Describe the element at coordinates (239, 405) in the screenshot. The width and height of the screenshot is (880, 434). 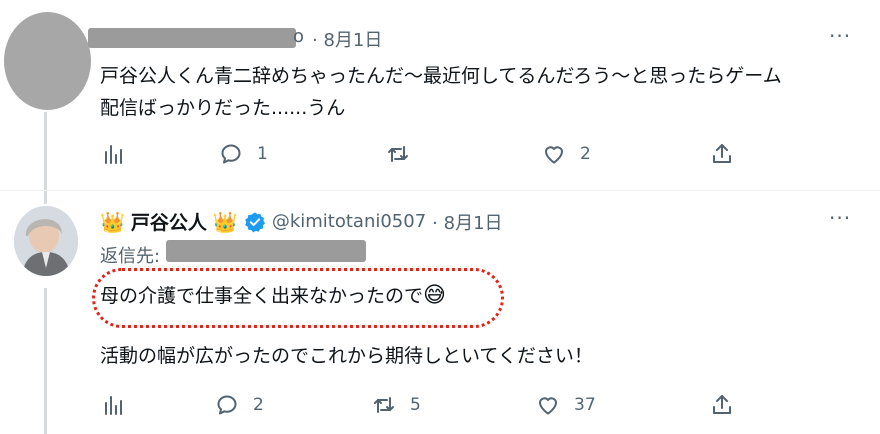
I see `reply-button: 2` at that location.